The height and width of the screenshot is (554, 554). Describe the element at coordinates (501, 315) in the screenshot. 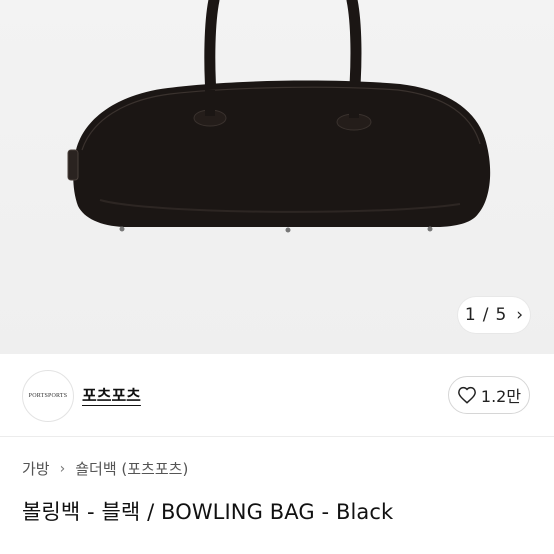

I see `pager-total: 5` at that location.